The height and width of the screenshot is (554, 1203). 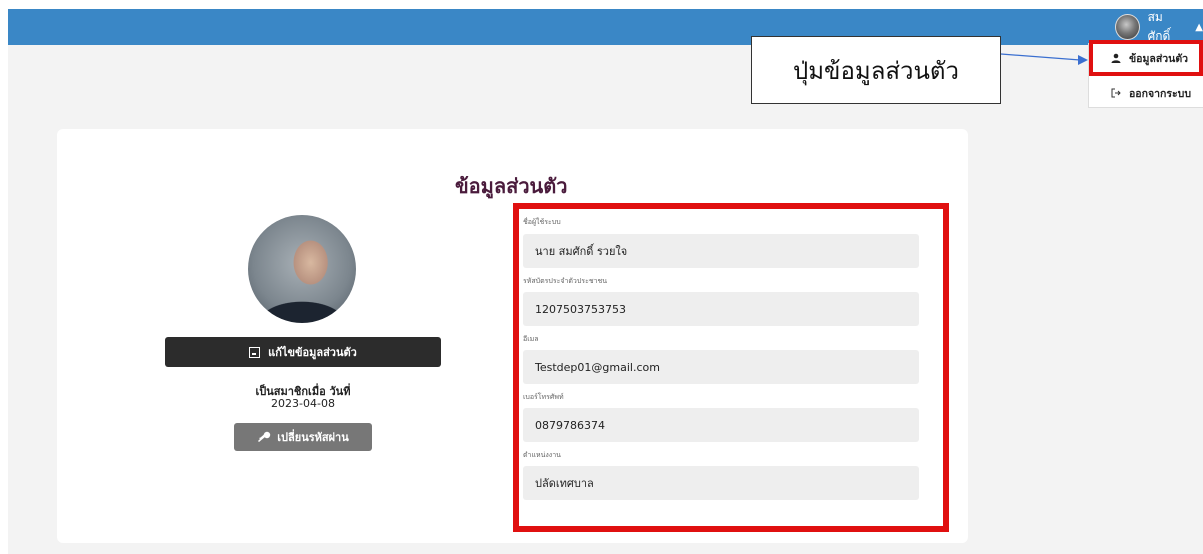 I want to click on edit-profile-button: แก้ไขข้อมูลส่วนตัว, so click(x=303, y=352).